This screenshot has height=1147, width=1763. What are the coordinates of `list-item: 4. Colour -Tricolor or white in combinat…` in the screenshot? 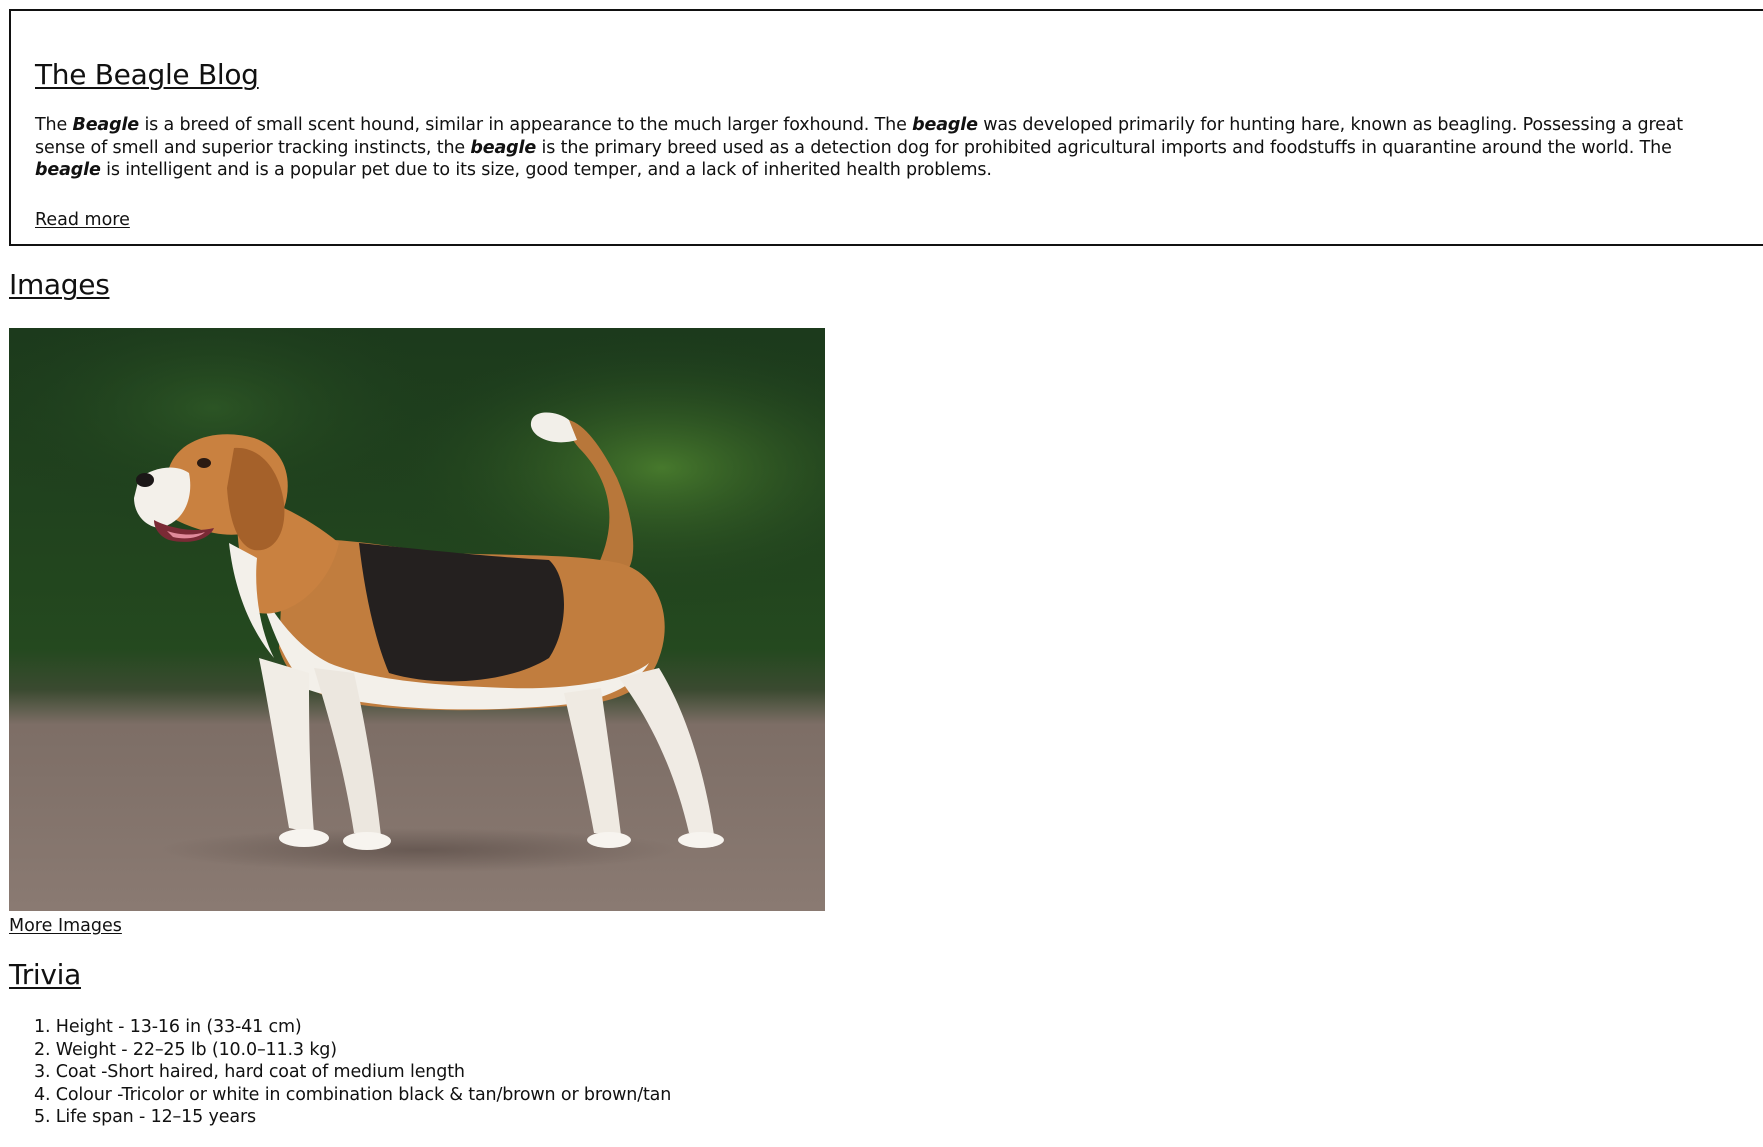 It's located at (353, 1094).